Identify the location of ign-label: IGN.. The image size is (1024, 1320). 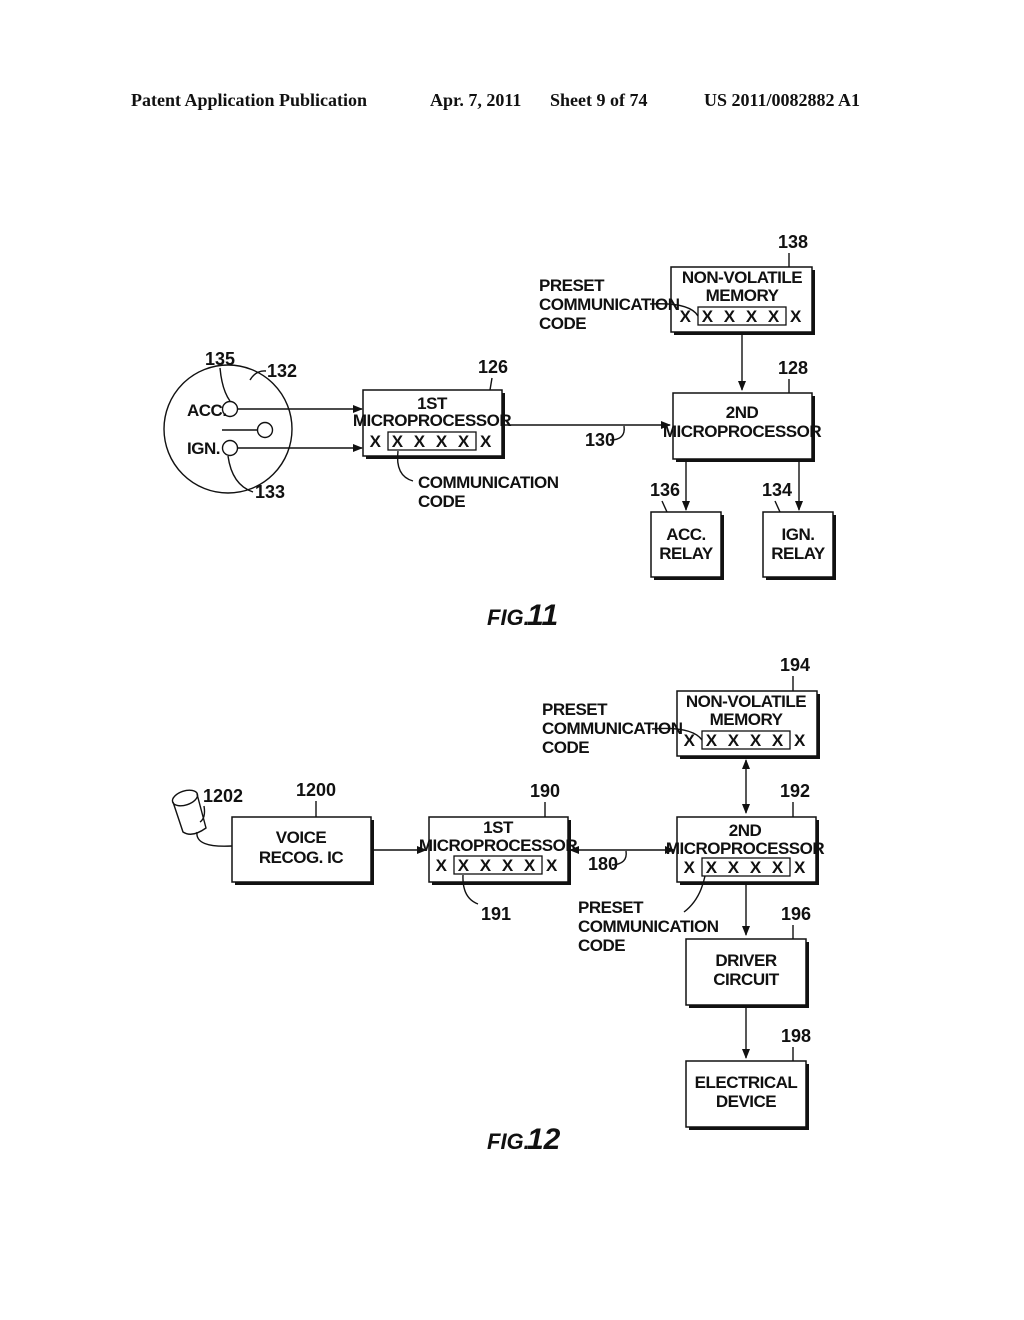
(203, 448).